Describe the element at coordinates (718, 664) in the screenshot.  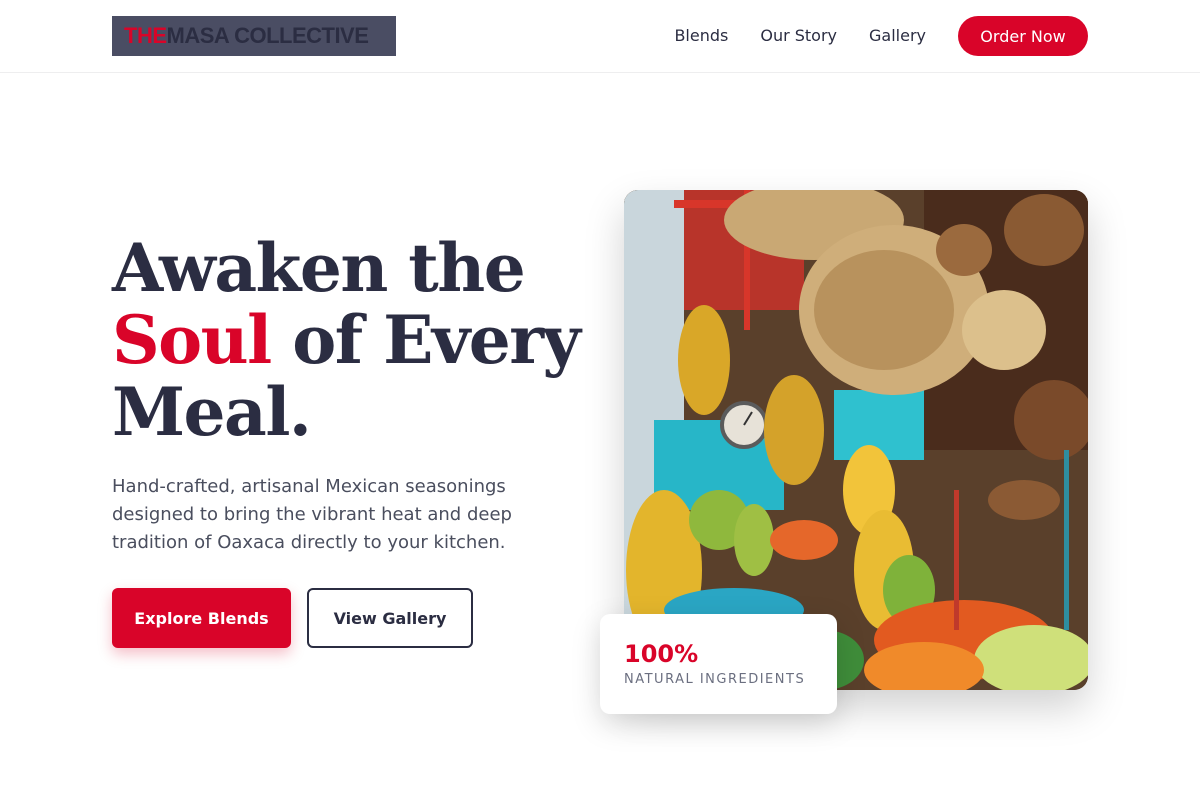
I see `natural-ingredients-card: 100% NATURAL INGREDIENTS` at that location.